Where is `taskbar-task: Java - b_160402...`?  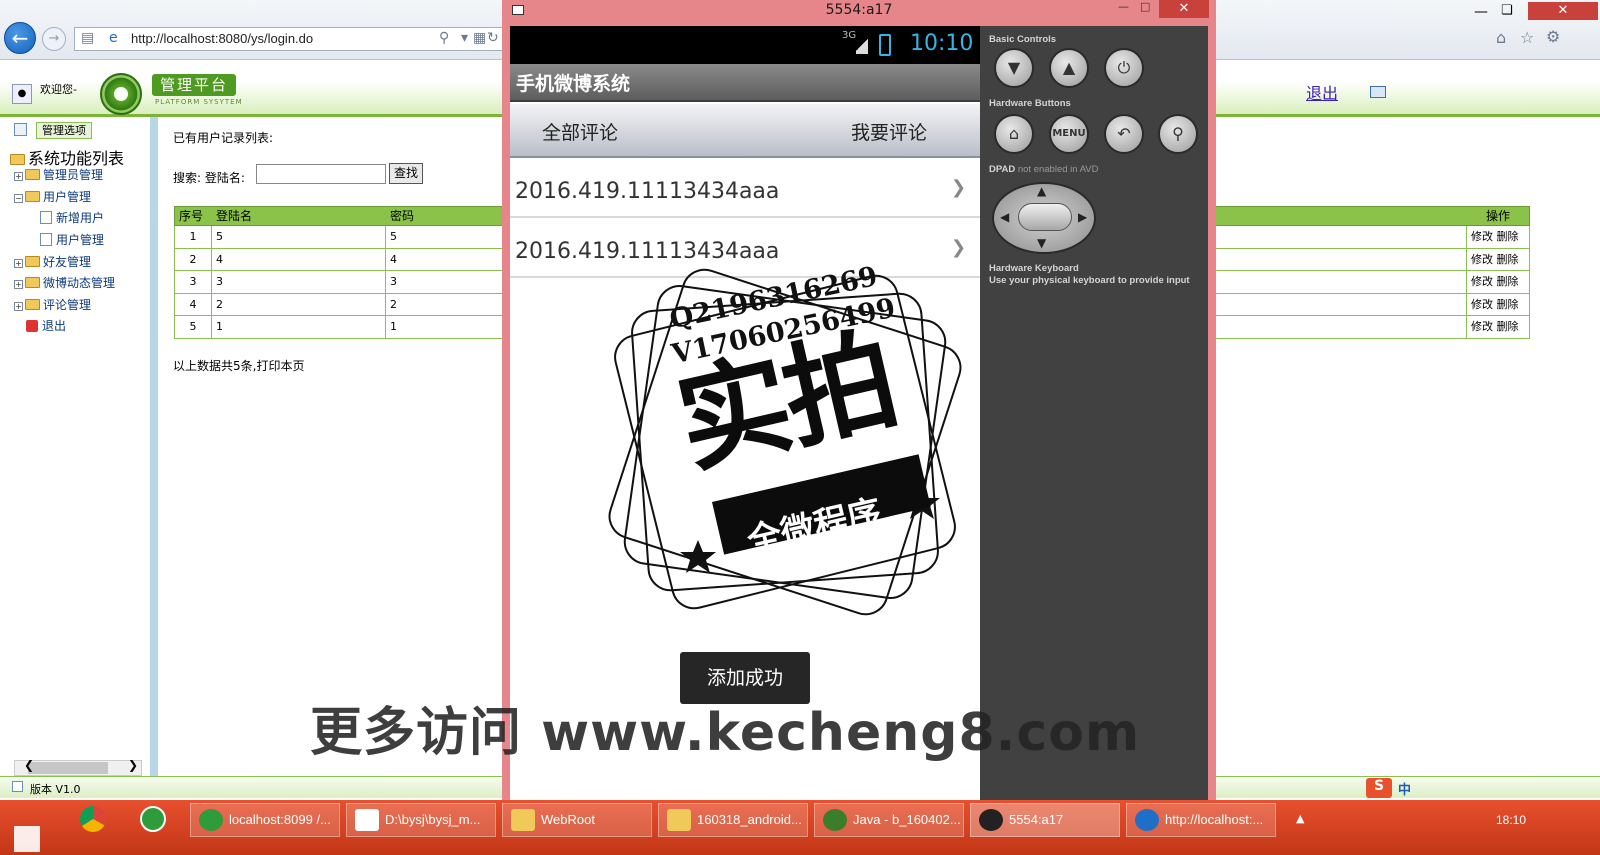 taskbar-task: Java - b_160402... is located at coordinates (889, 820).